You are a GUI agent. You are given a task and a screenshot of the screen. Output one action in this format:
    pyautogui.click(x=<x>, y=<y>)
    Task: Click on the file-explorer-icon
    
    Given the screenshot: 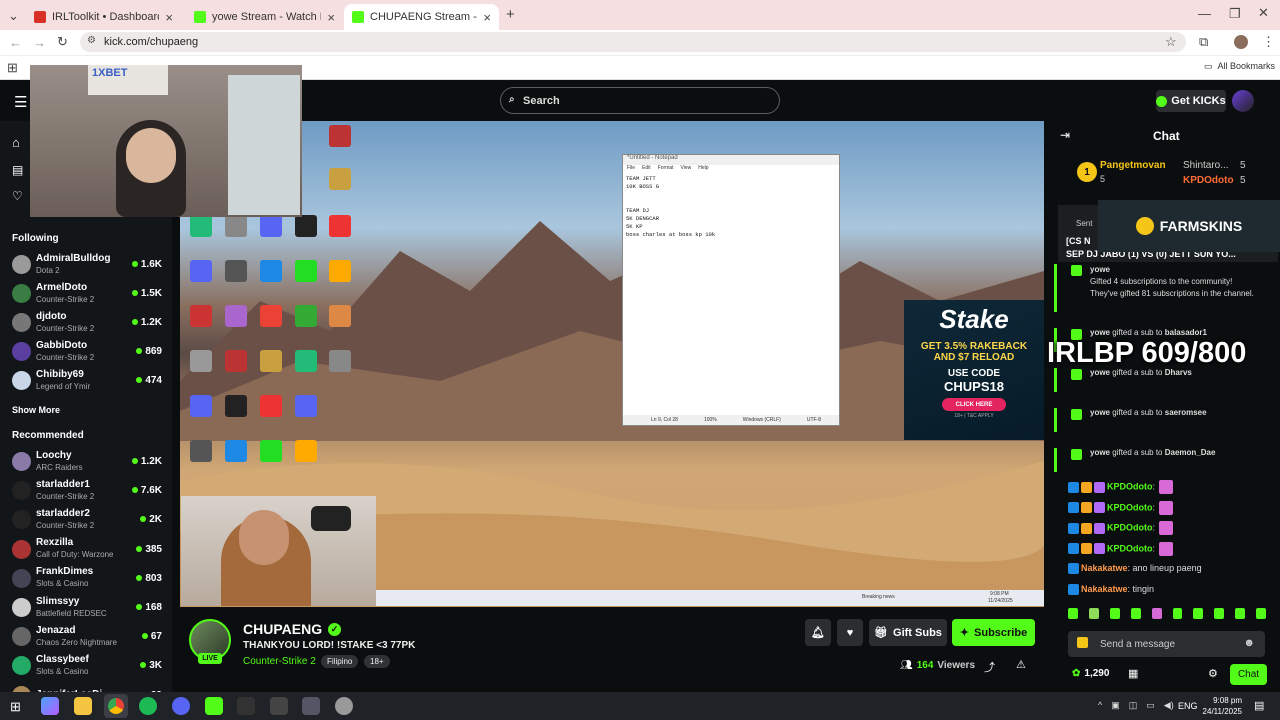 What is the action you would take?
    pyautogui.click(x=83, y=706)
    